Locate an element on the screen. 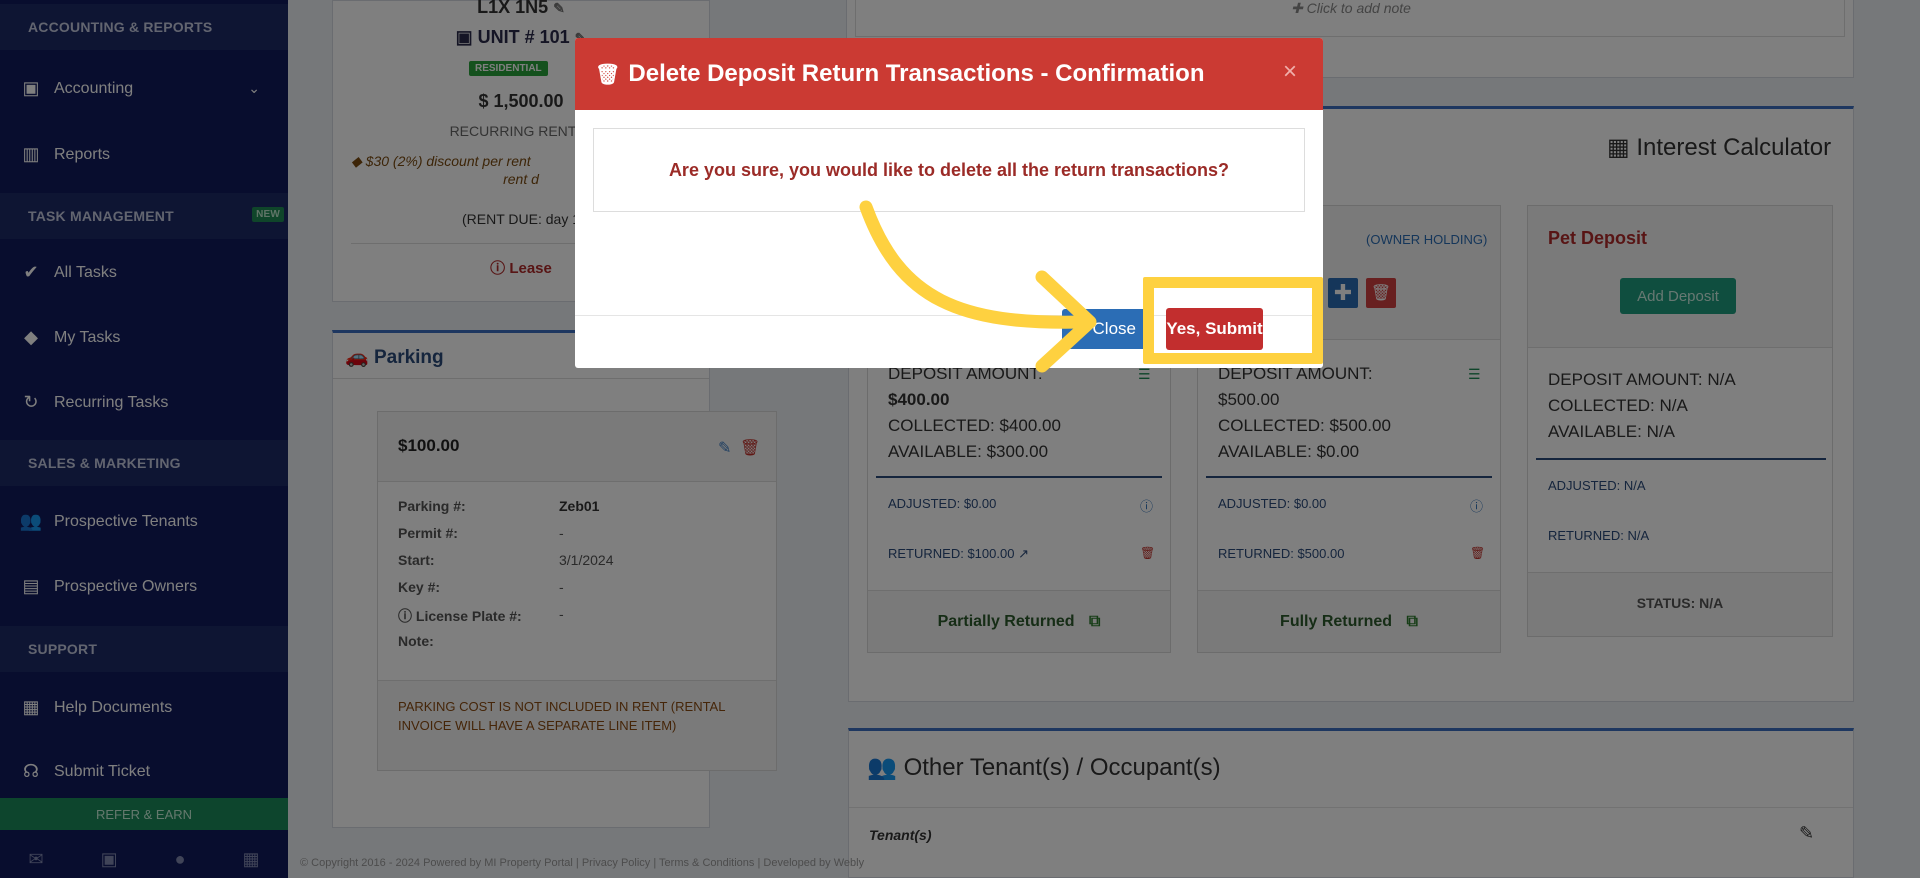 This screenshot has width=1920, height=878. arrow-curve is located at coordinates (974, 264).